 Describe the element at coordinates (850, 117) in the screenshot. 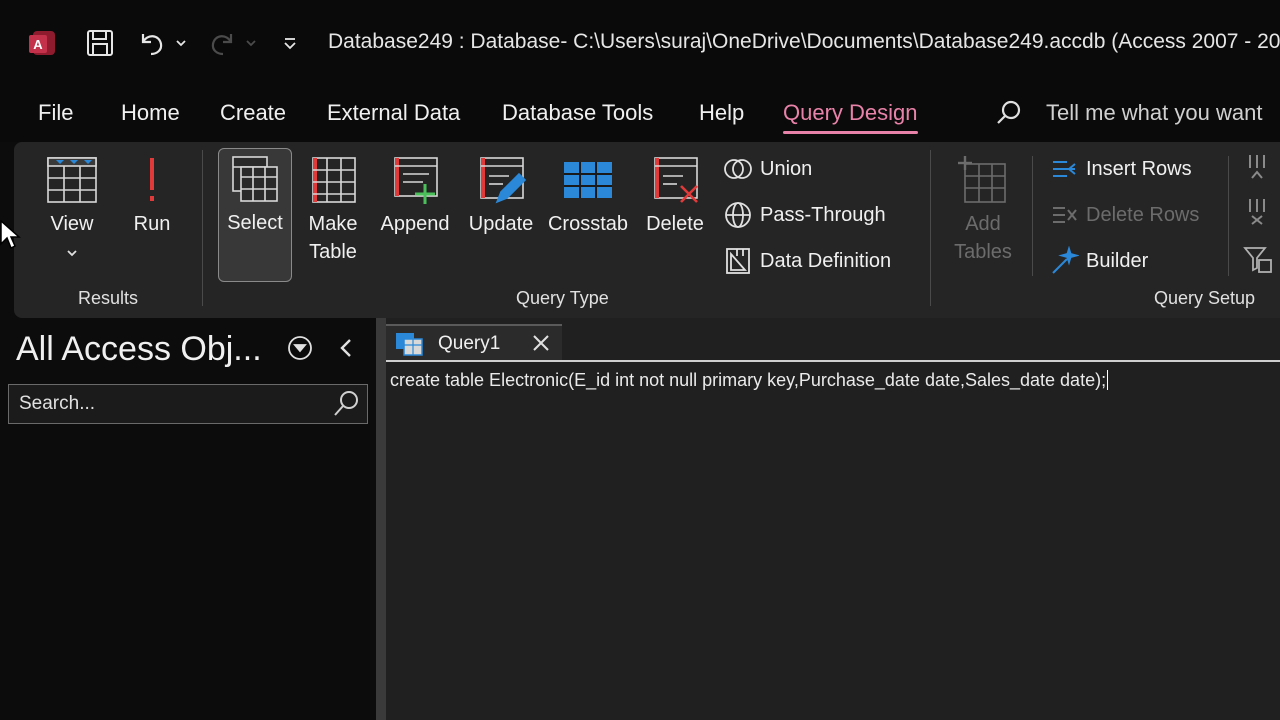

I see `tab-query-design: Query Design` at that location.